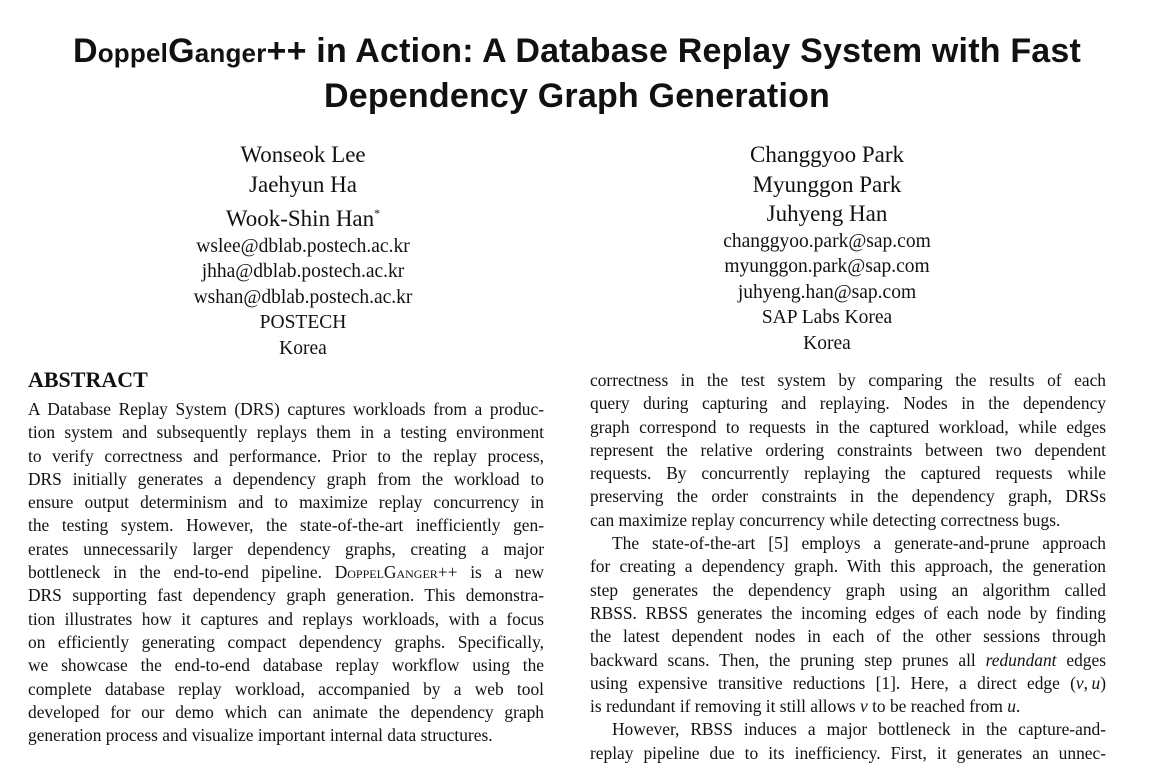 The width and height of the screenshot is (1154, 765). What do you see at coordinates (827, 154) in the screenshot?
I see `author-name: Changgyoo Park` at bounding box center [827, 154].